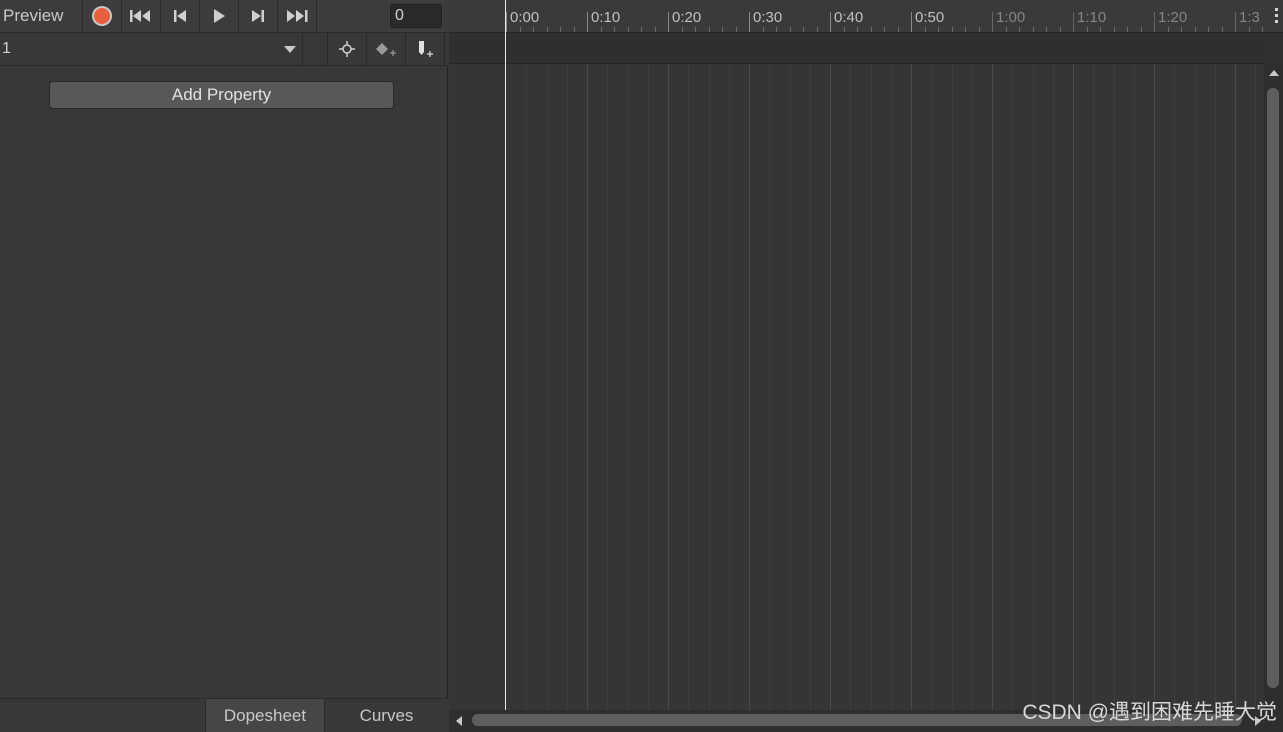  What do you see at coordinates (416, 16) in the screenshot?
I see `frame-input: 0` at bounding box center [416, 16].